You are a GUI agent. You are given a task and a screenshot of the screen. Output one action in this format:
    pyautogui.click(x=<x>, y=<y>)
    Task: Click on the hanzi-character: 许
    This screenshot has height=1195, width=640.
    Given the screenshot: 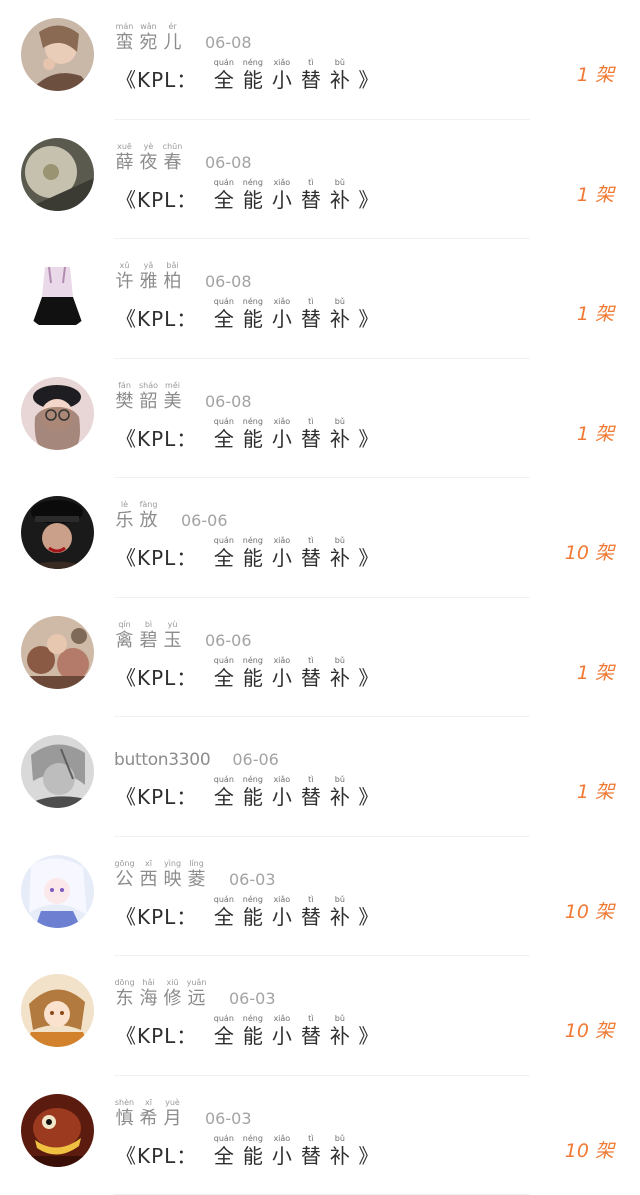 What is the action you would take?
    pyautogui.click(x=125, y=282)
    